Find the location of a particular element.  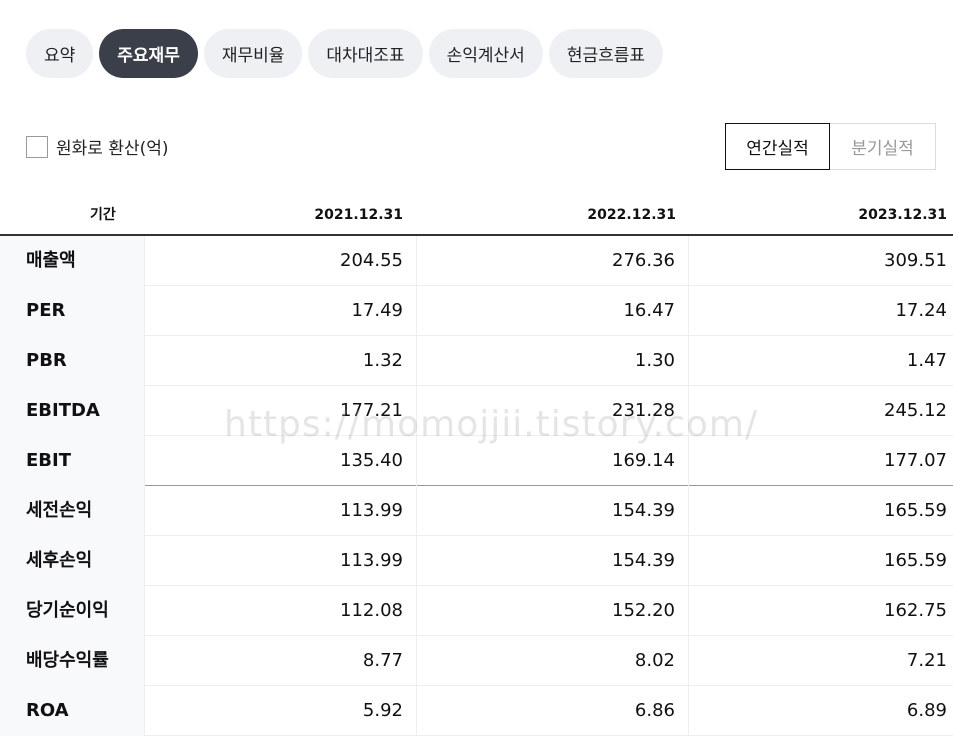

tab-cash-flow: 현금흐름표 is located at coordinates (606, 53).